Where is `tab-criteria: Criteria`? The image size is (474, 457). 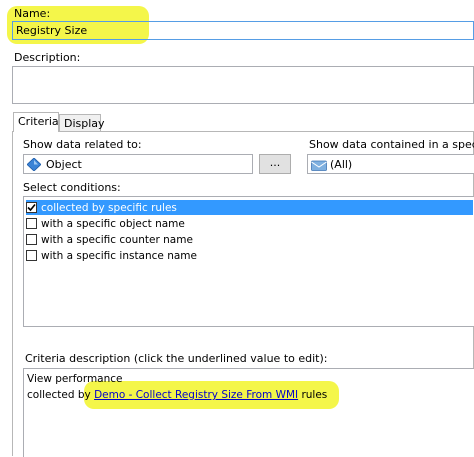
tab-criteria: Criteria is located at coordinates (36, 122).